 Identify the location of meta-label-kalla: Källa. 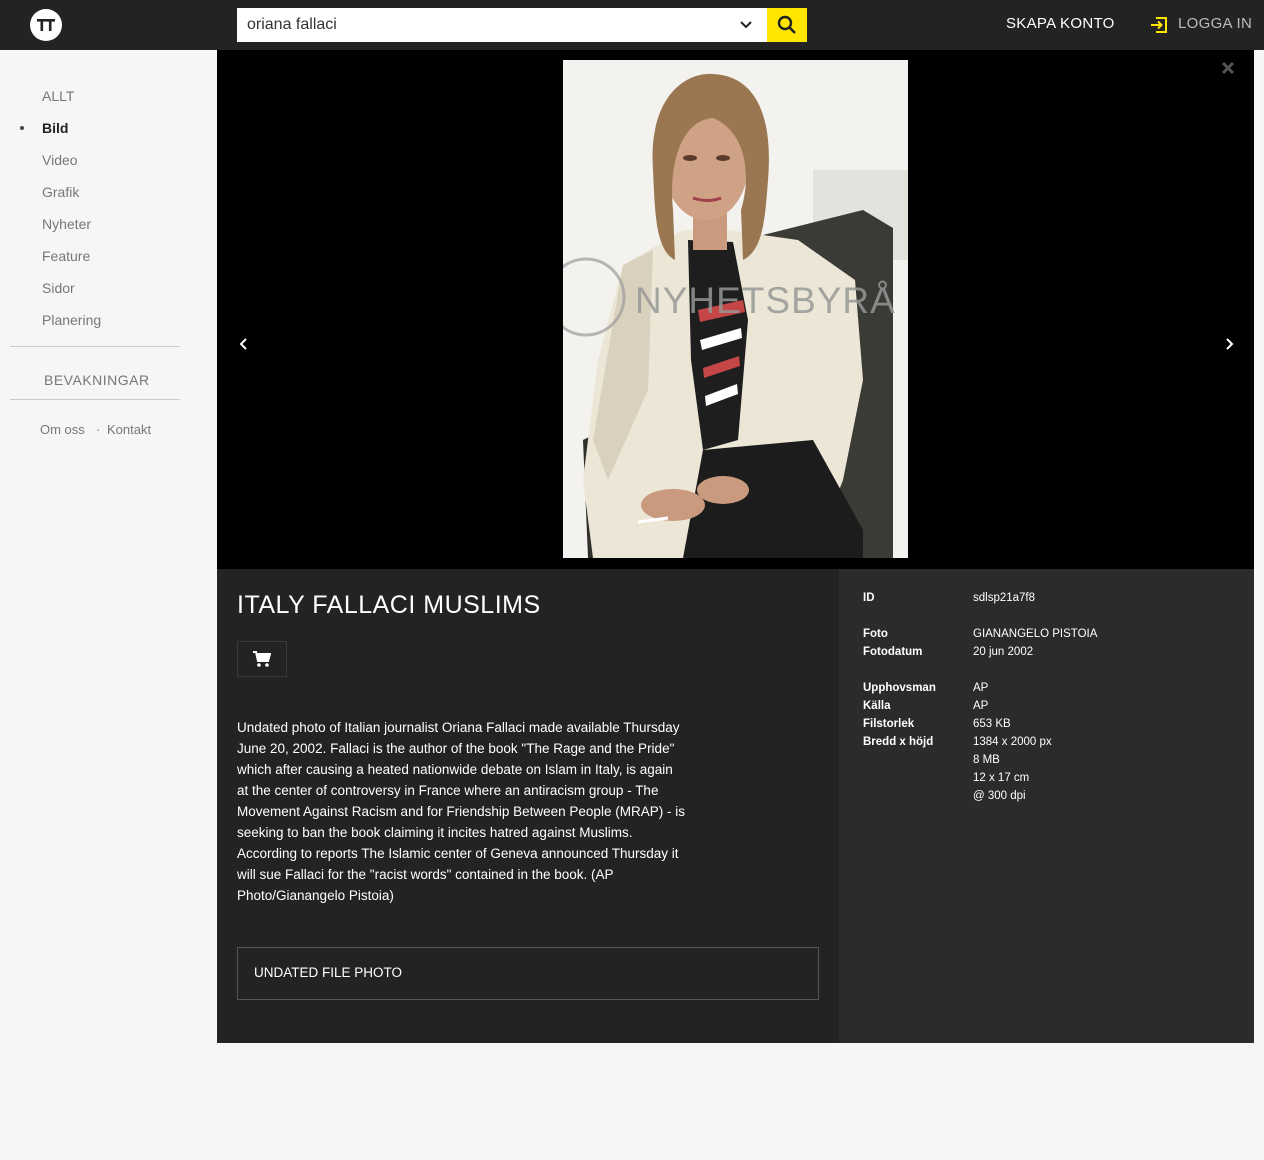
(877, 706).